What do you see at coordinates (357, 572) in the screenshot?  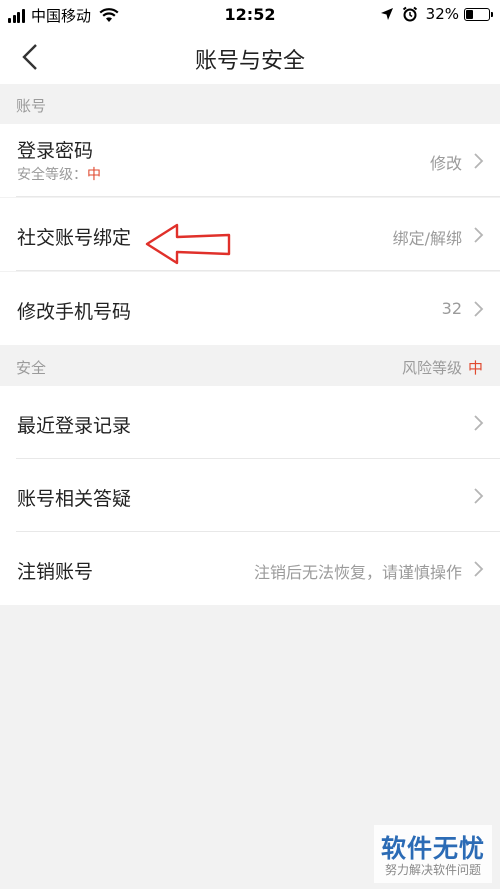 I see `row-value: 注销后无法恢复，请谨慎操作` at bounding box center [357, 572].